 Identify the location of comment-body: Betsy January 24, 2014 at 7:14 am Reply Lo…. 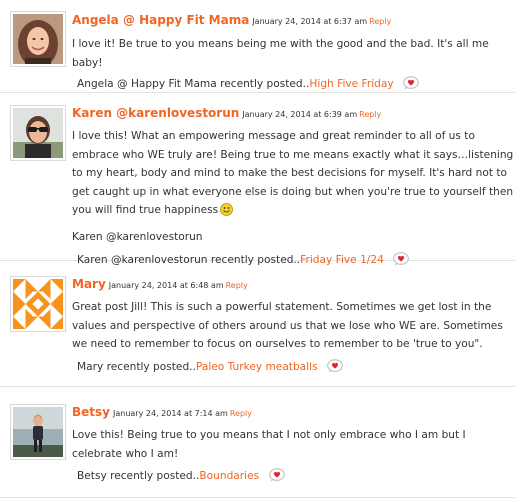
(295, 444).